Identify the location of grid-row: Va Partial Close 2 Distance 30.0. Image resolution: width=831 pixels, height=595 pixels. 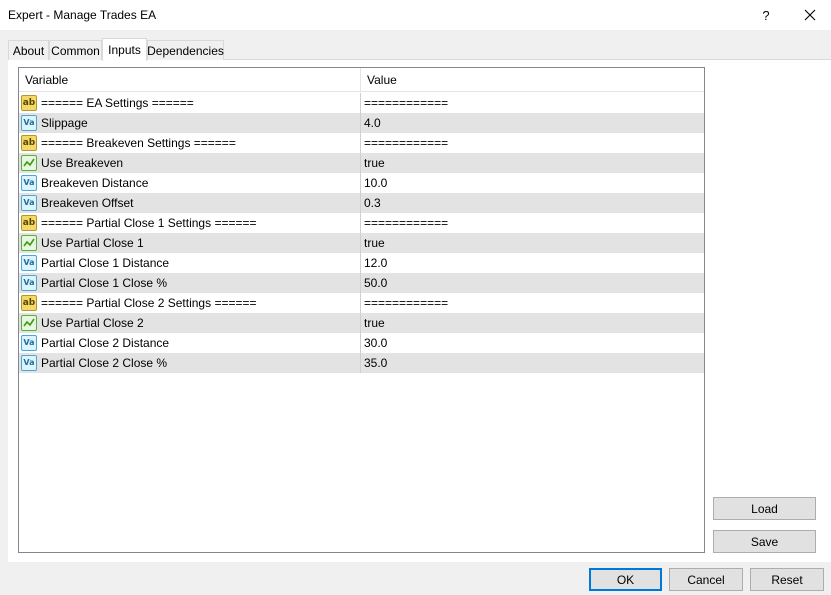
(361, 343).